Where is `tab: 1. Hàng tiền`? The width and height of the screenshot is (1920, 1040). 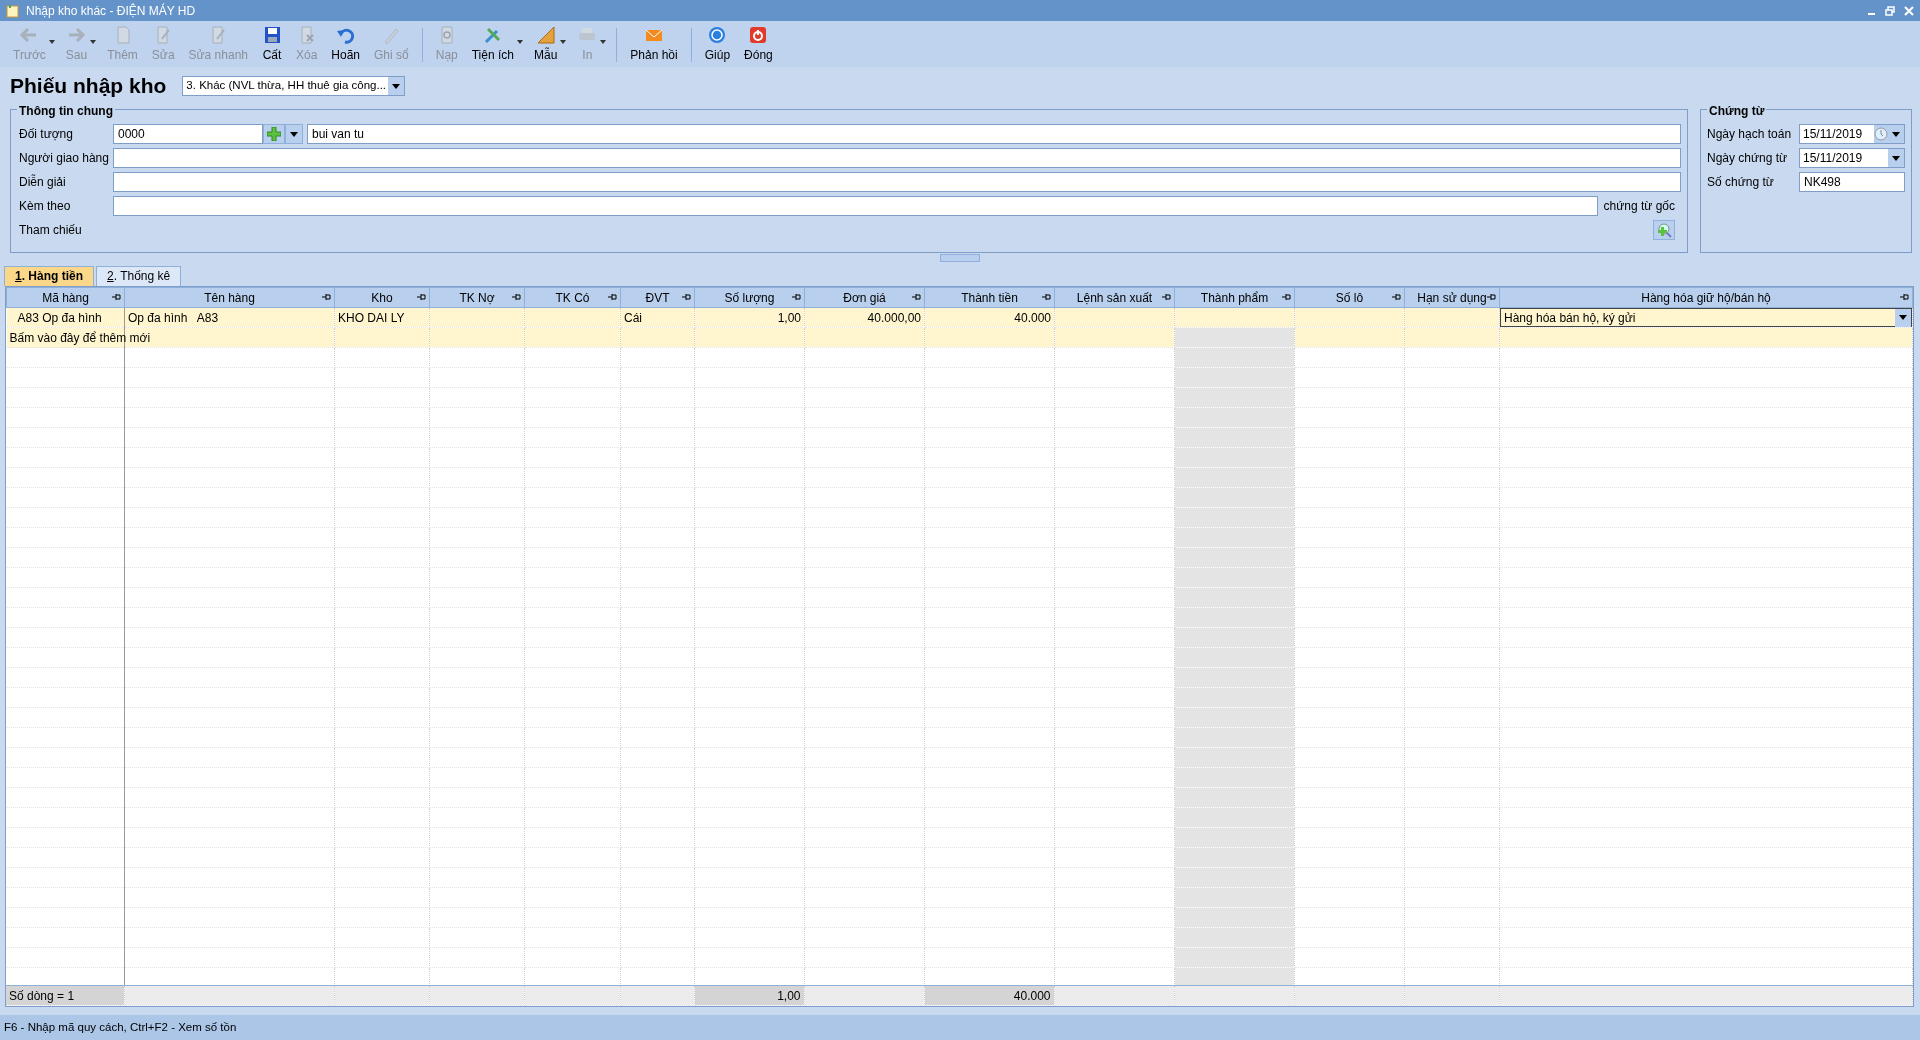
tab: 1. Hàng tiền is located at coordinates (49, 276).